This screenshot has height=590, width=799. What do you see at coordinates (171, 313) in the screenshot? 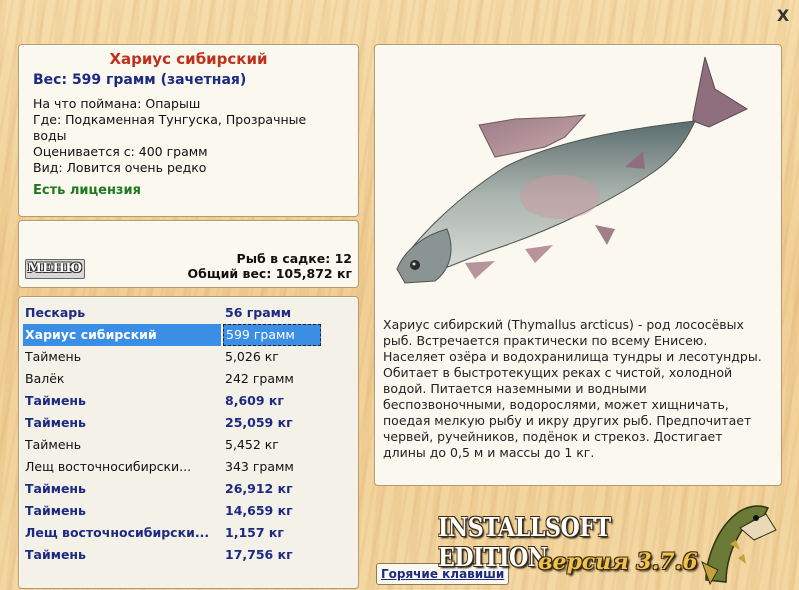
I see `catch-row: Пескарь 56 грамм` at bounding box center [171, 313].